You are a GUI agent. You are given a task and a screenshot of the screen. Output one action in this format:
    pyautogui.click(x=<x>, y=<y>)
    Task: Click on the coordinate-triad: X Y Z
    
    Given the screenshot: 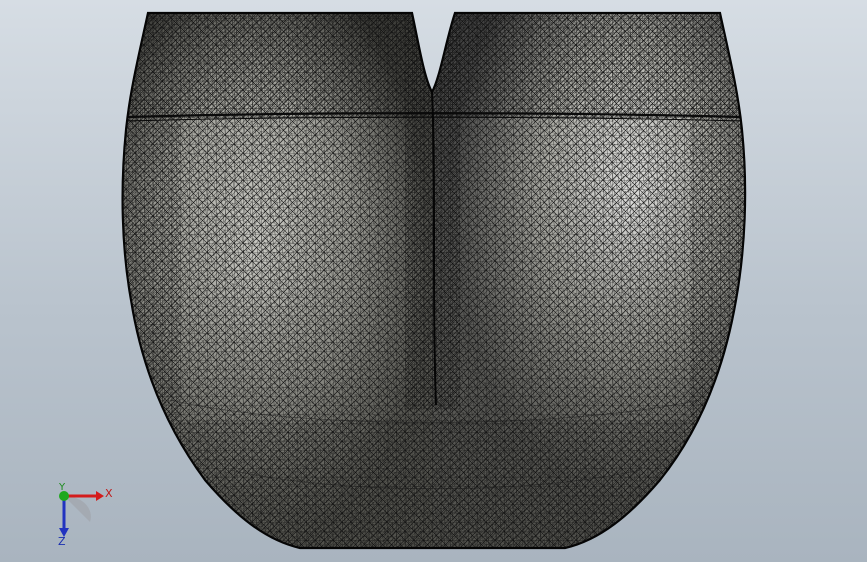 What is the action you would take?
    pyautogui.click(x=85, y=514)
    